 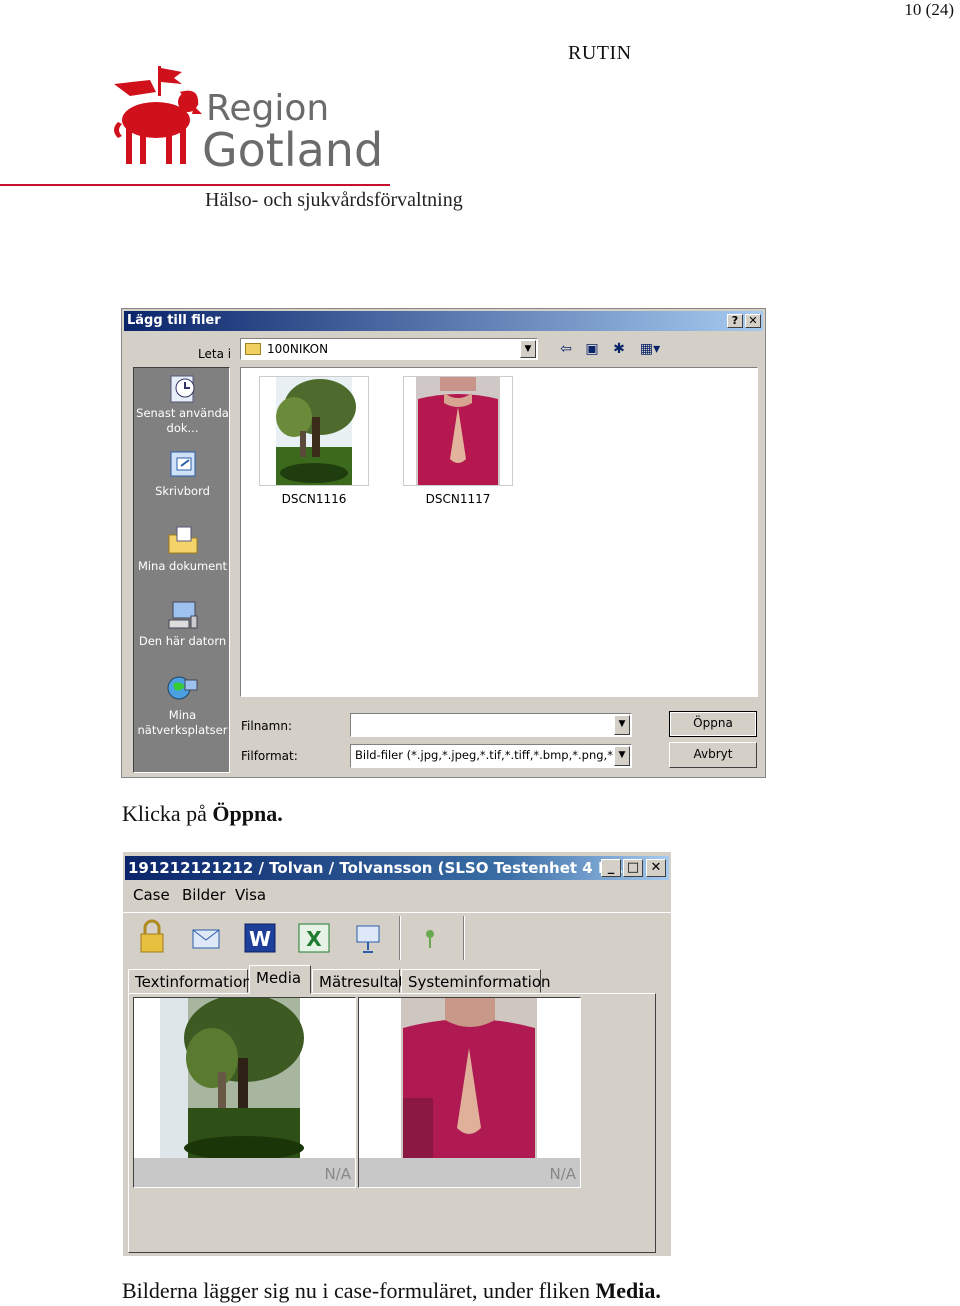 What do you see at coordinates (491, 725) in the screenshot?
I see `filename-input: ▼` at bounding box center [491, 725].